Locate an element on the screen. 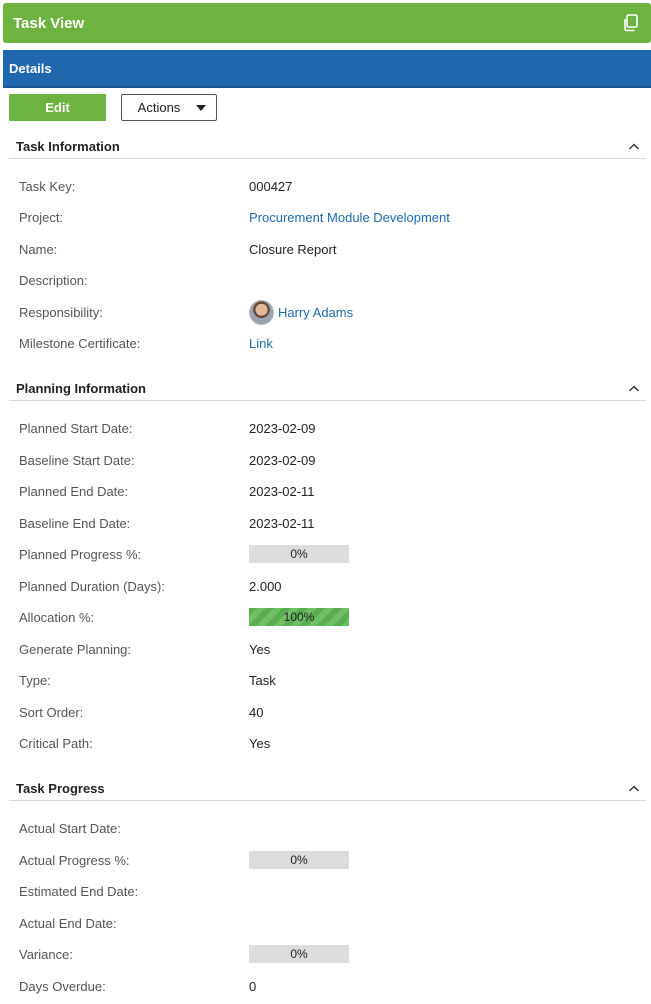 The width and height of the screenshot is (651, 1004). field-label: Name: is located at coordinates (38, 249).